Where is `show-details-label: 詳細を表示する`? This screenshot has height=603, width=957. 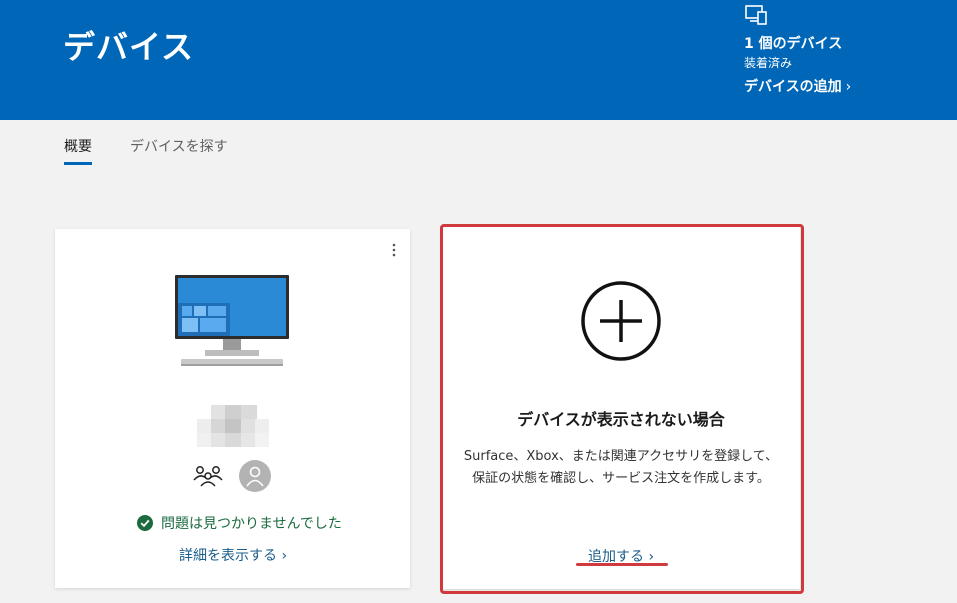 show-details-label: 詳細を表示する is located at coordinates (228, 556).